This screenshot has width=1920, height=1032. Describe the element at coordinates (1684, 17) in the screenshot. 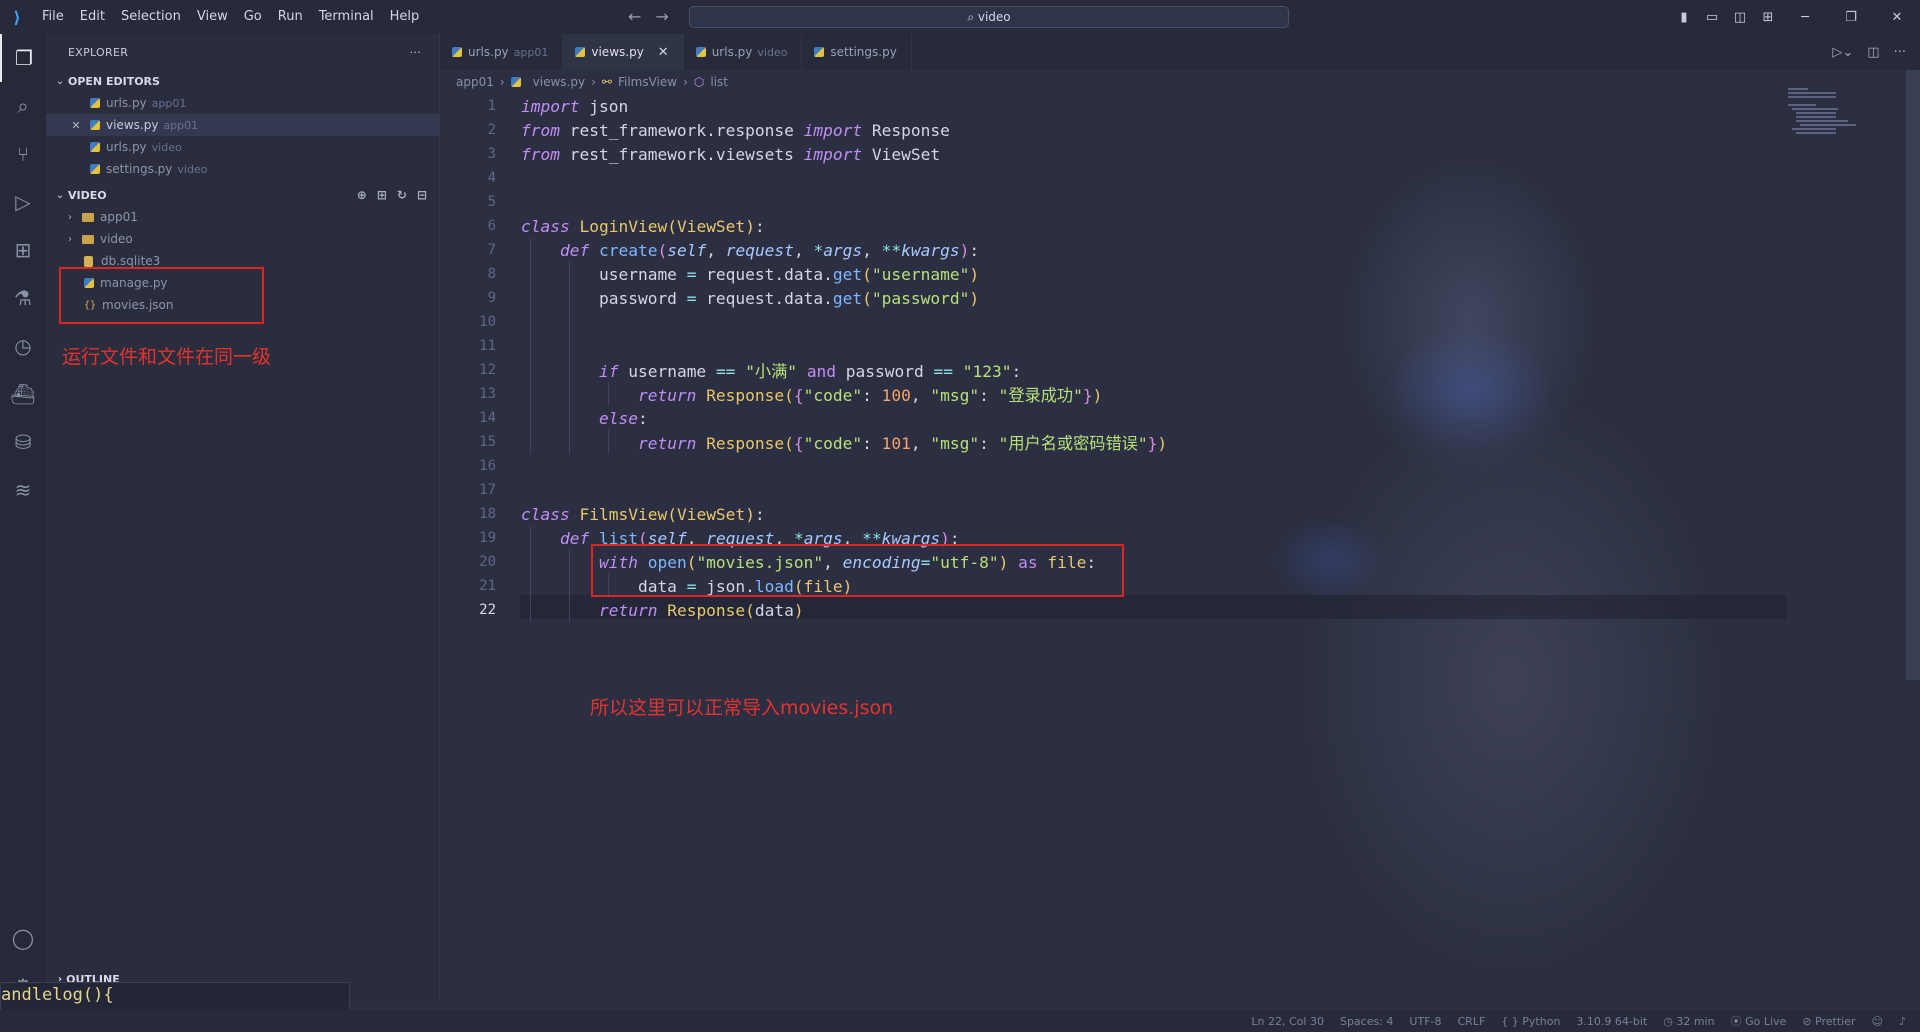

I see `toggle-sidebar-icon: ▮` at that location.